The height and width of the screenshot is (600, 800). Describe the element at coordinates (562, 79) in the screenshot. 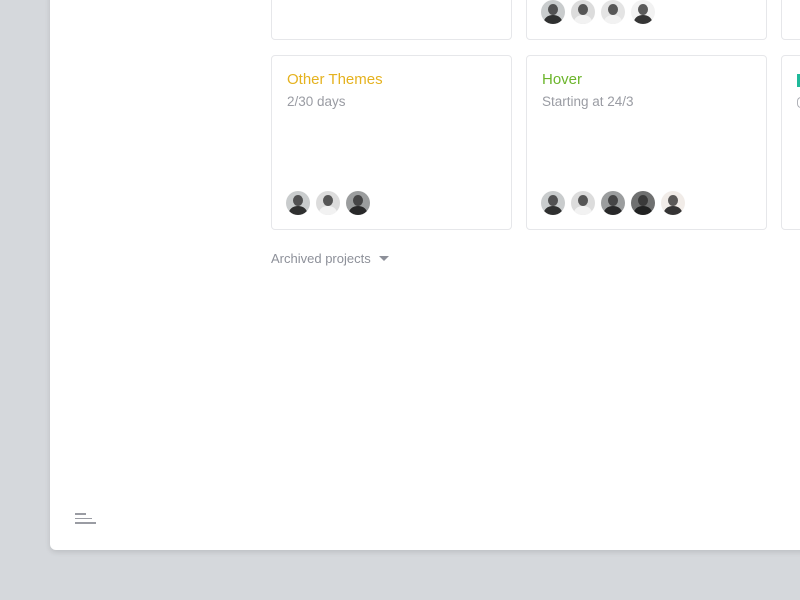

I see `project-title: Hover` at that location.